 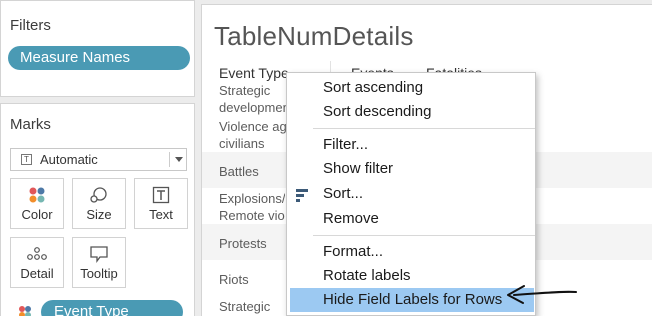 What do you see at coordinates (37, 273) in the screenshot?
I see `detail-button-label: Detail` at bounding box center [37, 273].